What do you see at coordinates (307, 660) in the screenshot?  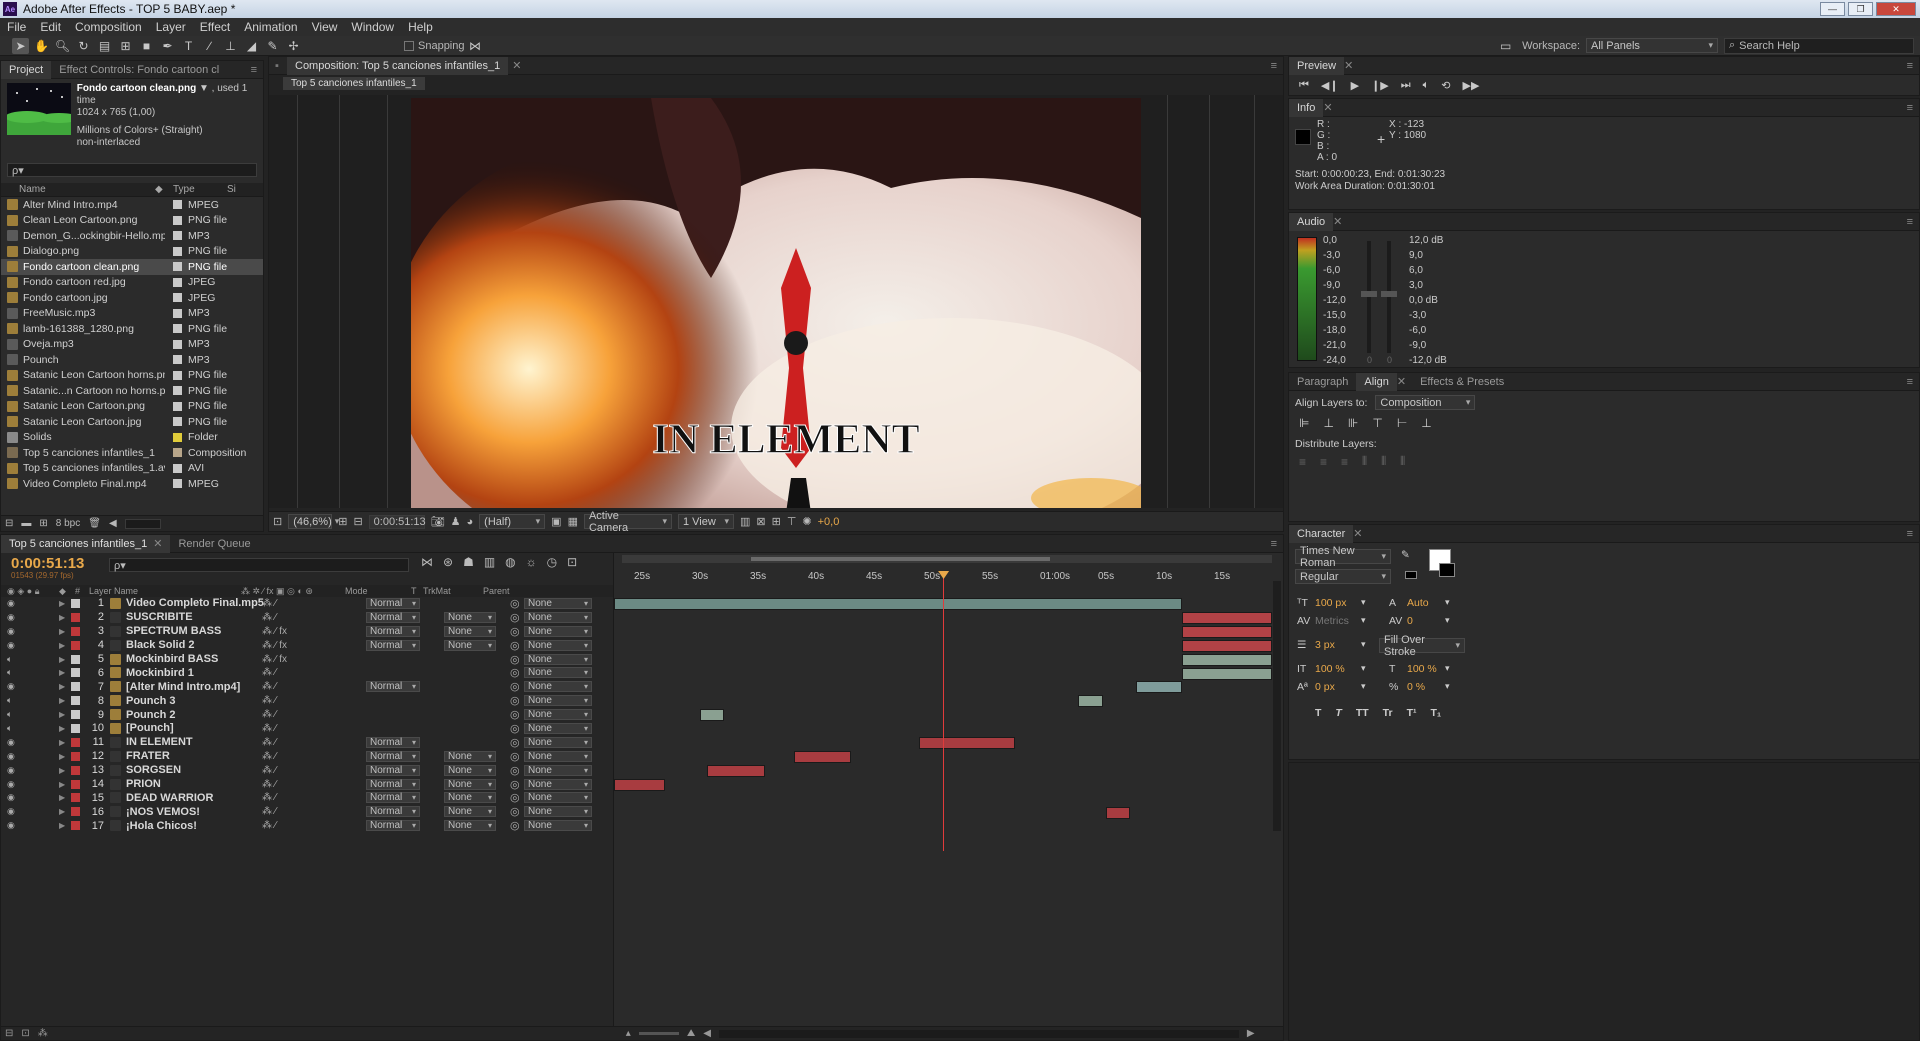 I see `layer-row: 🔈︎ ▶ 5 Mockinbird BASS ⁂ ∕ fx ◎ None` at bounding box center [307, 660].